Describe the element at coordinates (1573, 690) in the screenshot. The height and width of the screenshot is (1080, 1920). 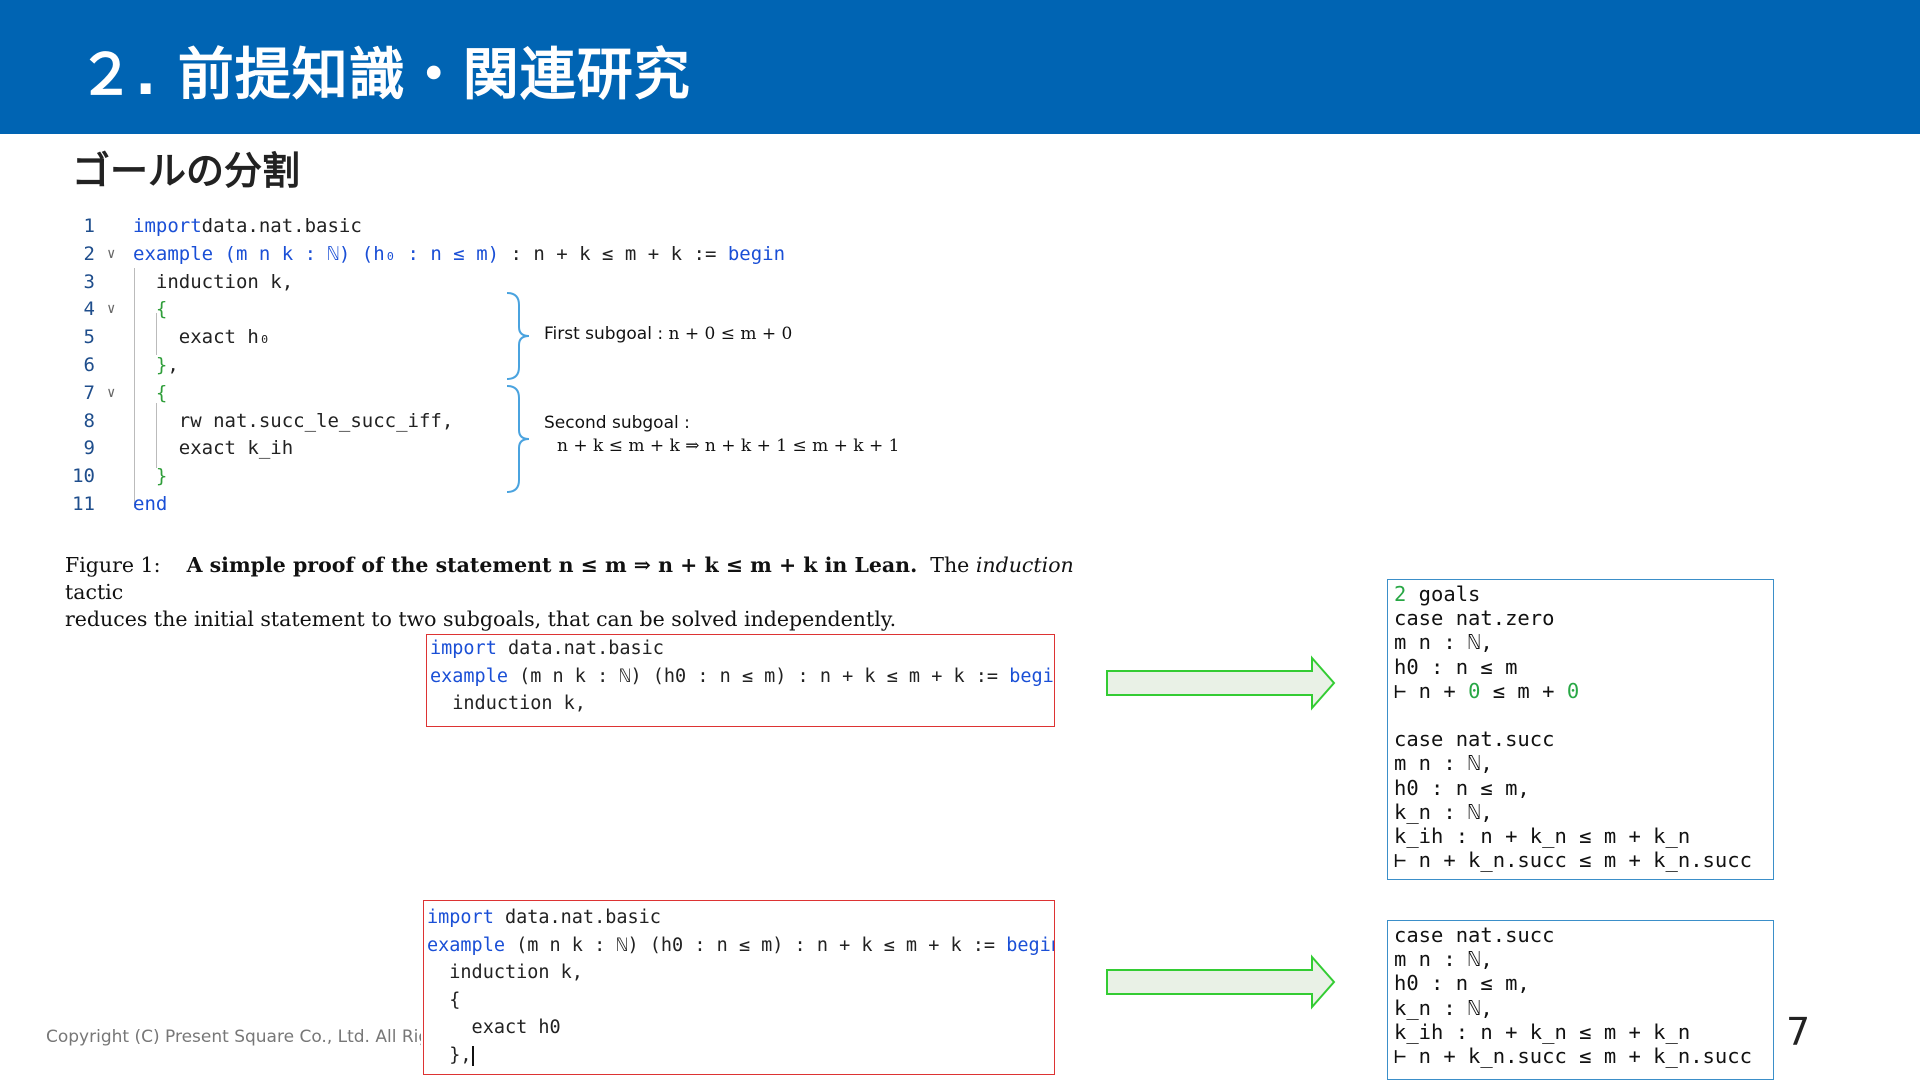
I see `code-token: 0` at that location.